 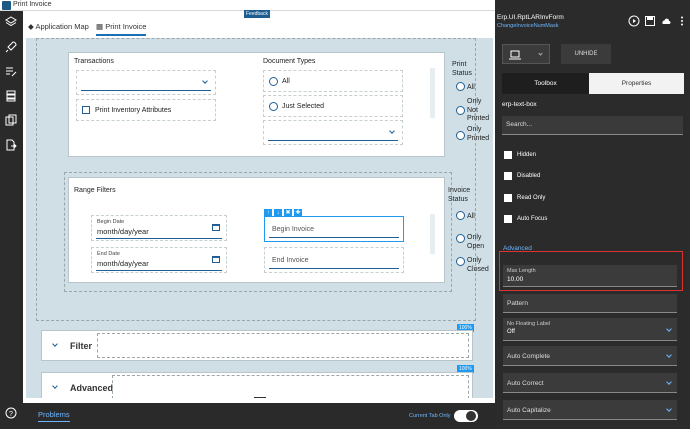 What do you see at coordinates (159, 260) in the screenshot?
I see `end-date-field: End Date month/day/year` at bounding box center [159, 260].